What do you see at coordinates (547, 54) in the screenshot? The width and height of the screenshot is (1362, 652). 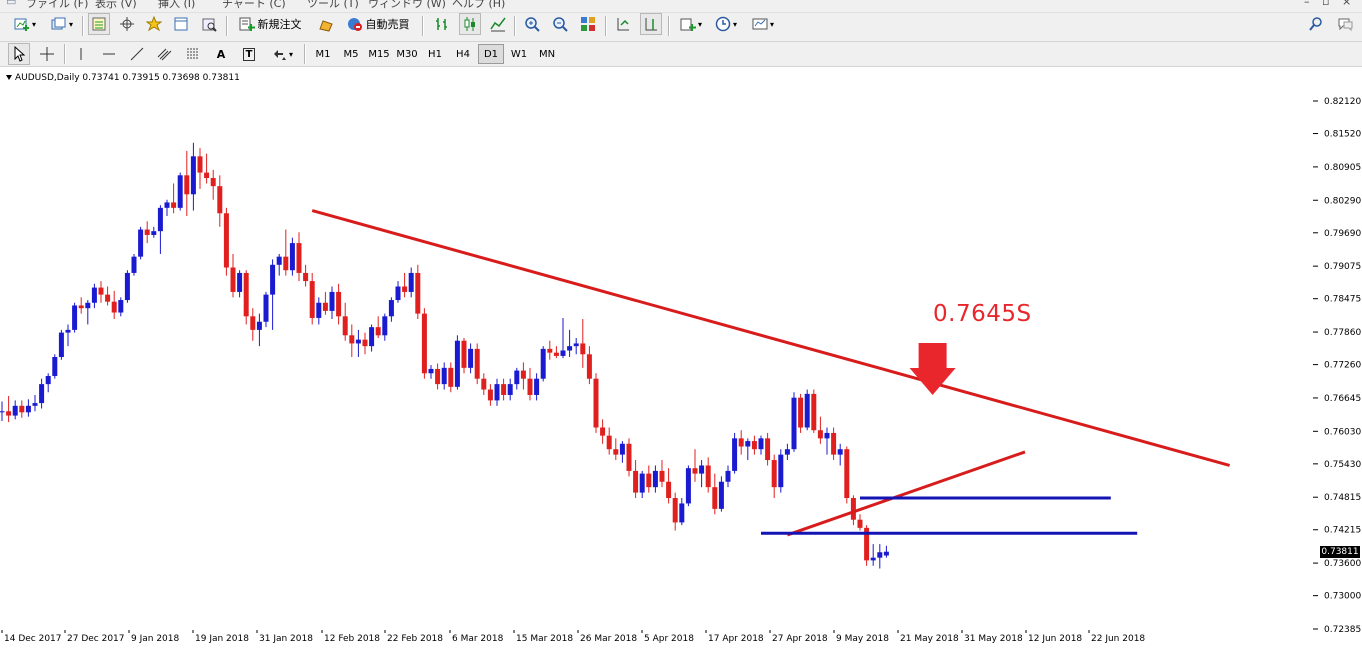 I see `timeframe-mn: MN` at bounding box center [547, 54].